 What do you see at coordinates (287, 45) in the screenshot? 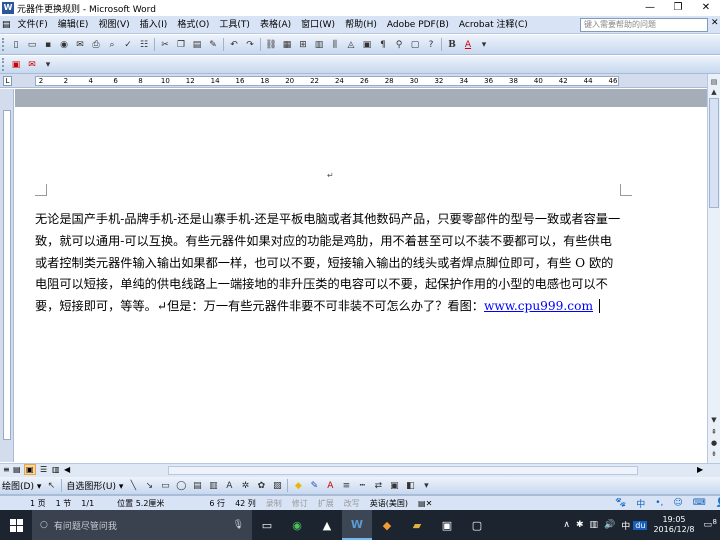
I see `tables-borders-icon: ▦` at bounding box center [287, 45].